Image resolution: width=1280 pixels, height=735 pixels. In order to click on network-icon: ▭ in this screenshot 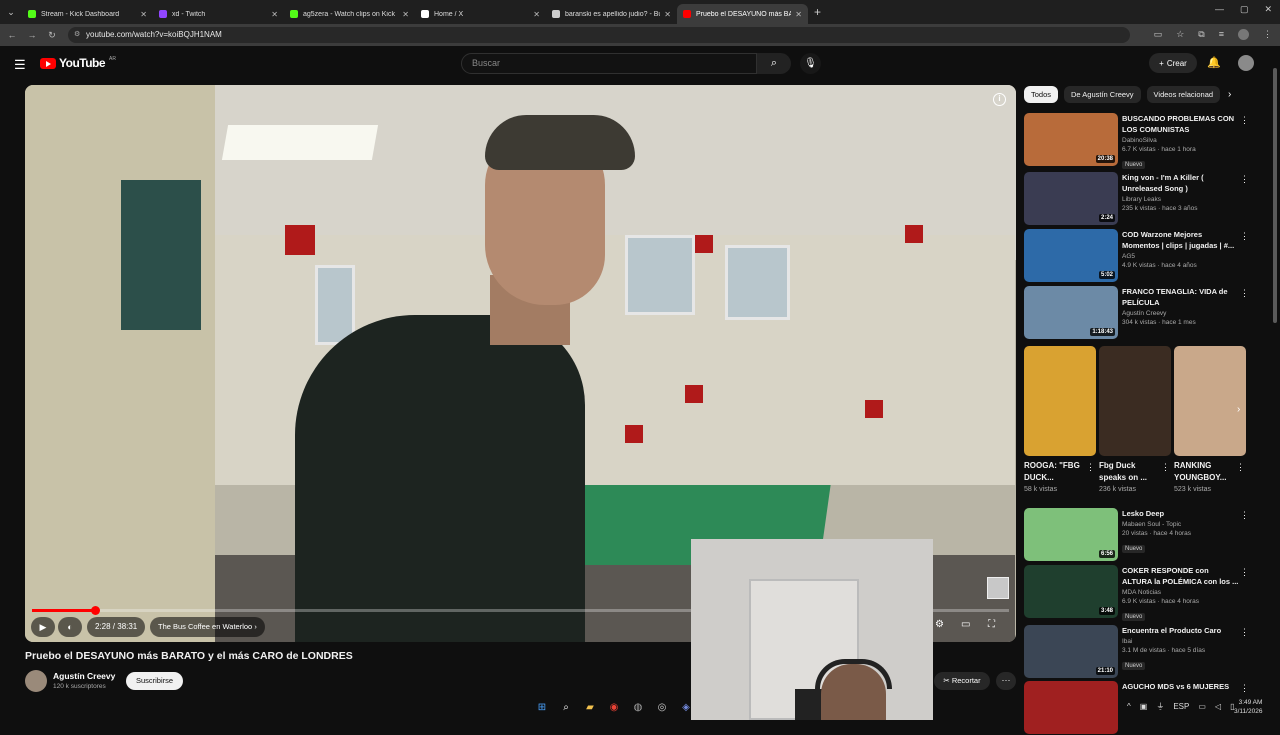, I will do `click(1202, 706)`.